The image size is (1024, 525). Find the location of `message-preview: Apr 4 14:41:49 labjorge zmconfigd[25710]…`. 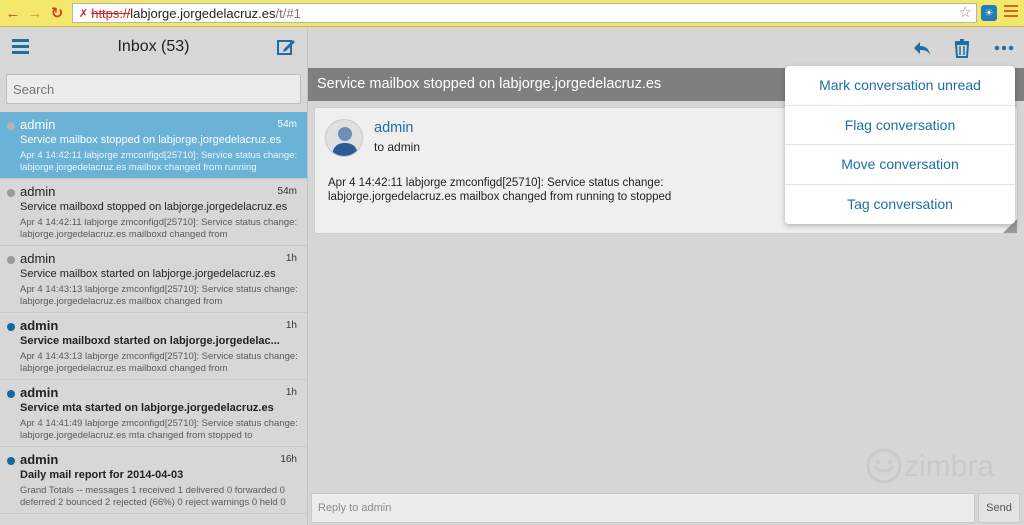

message-preview: Apr 4 14:41:49 labjorge zmconfigd[25710]… is located at coordinates (159, 429).